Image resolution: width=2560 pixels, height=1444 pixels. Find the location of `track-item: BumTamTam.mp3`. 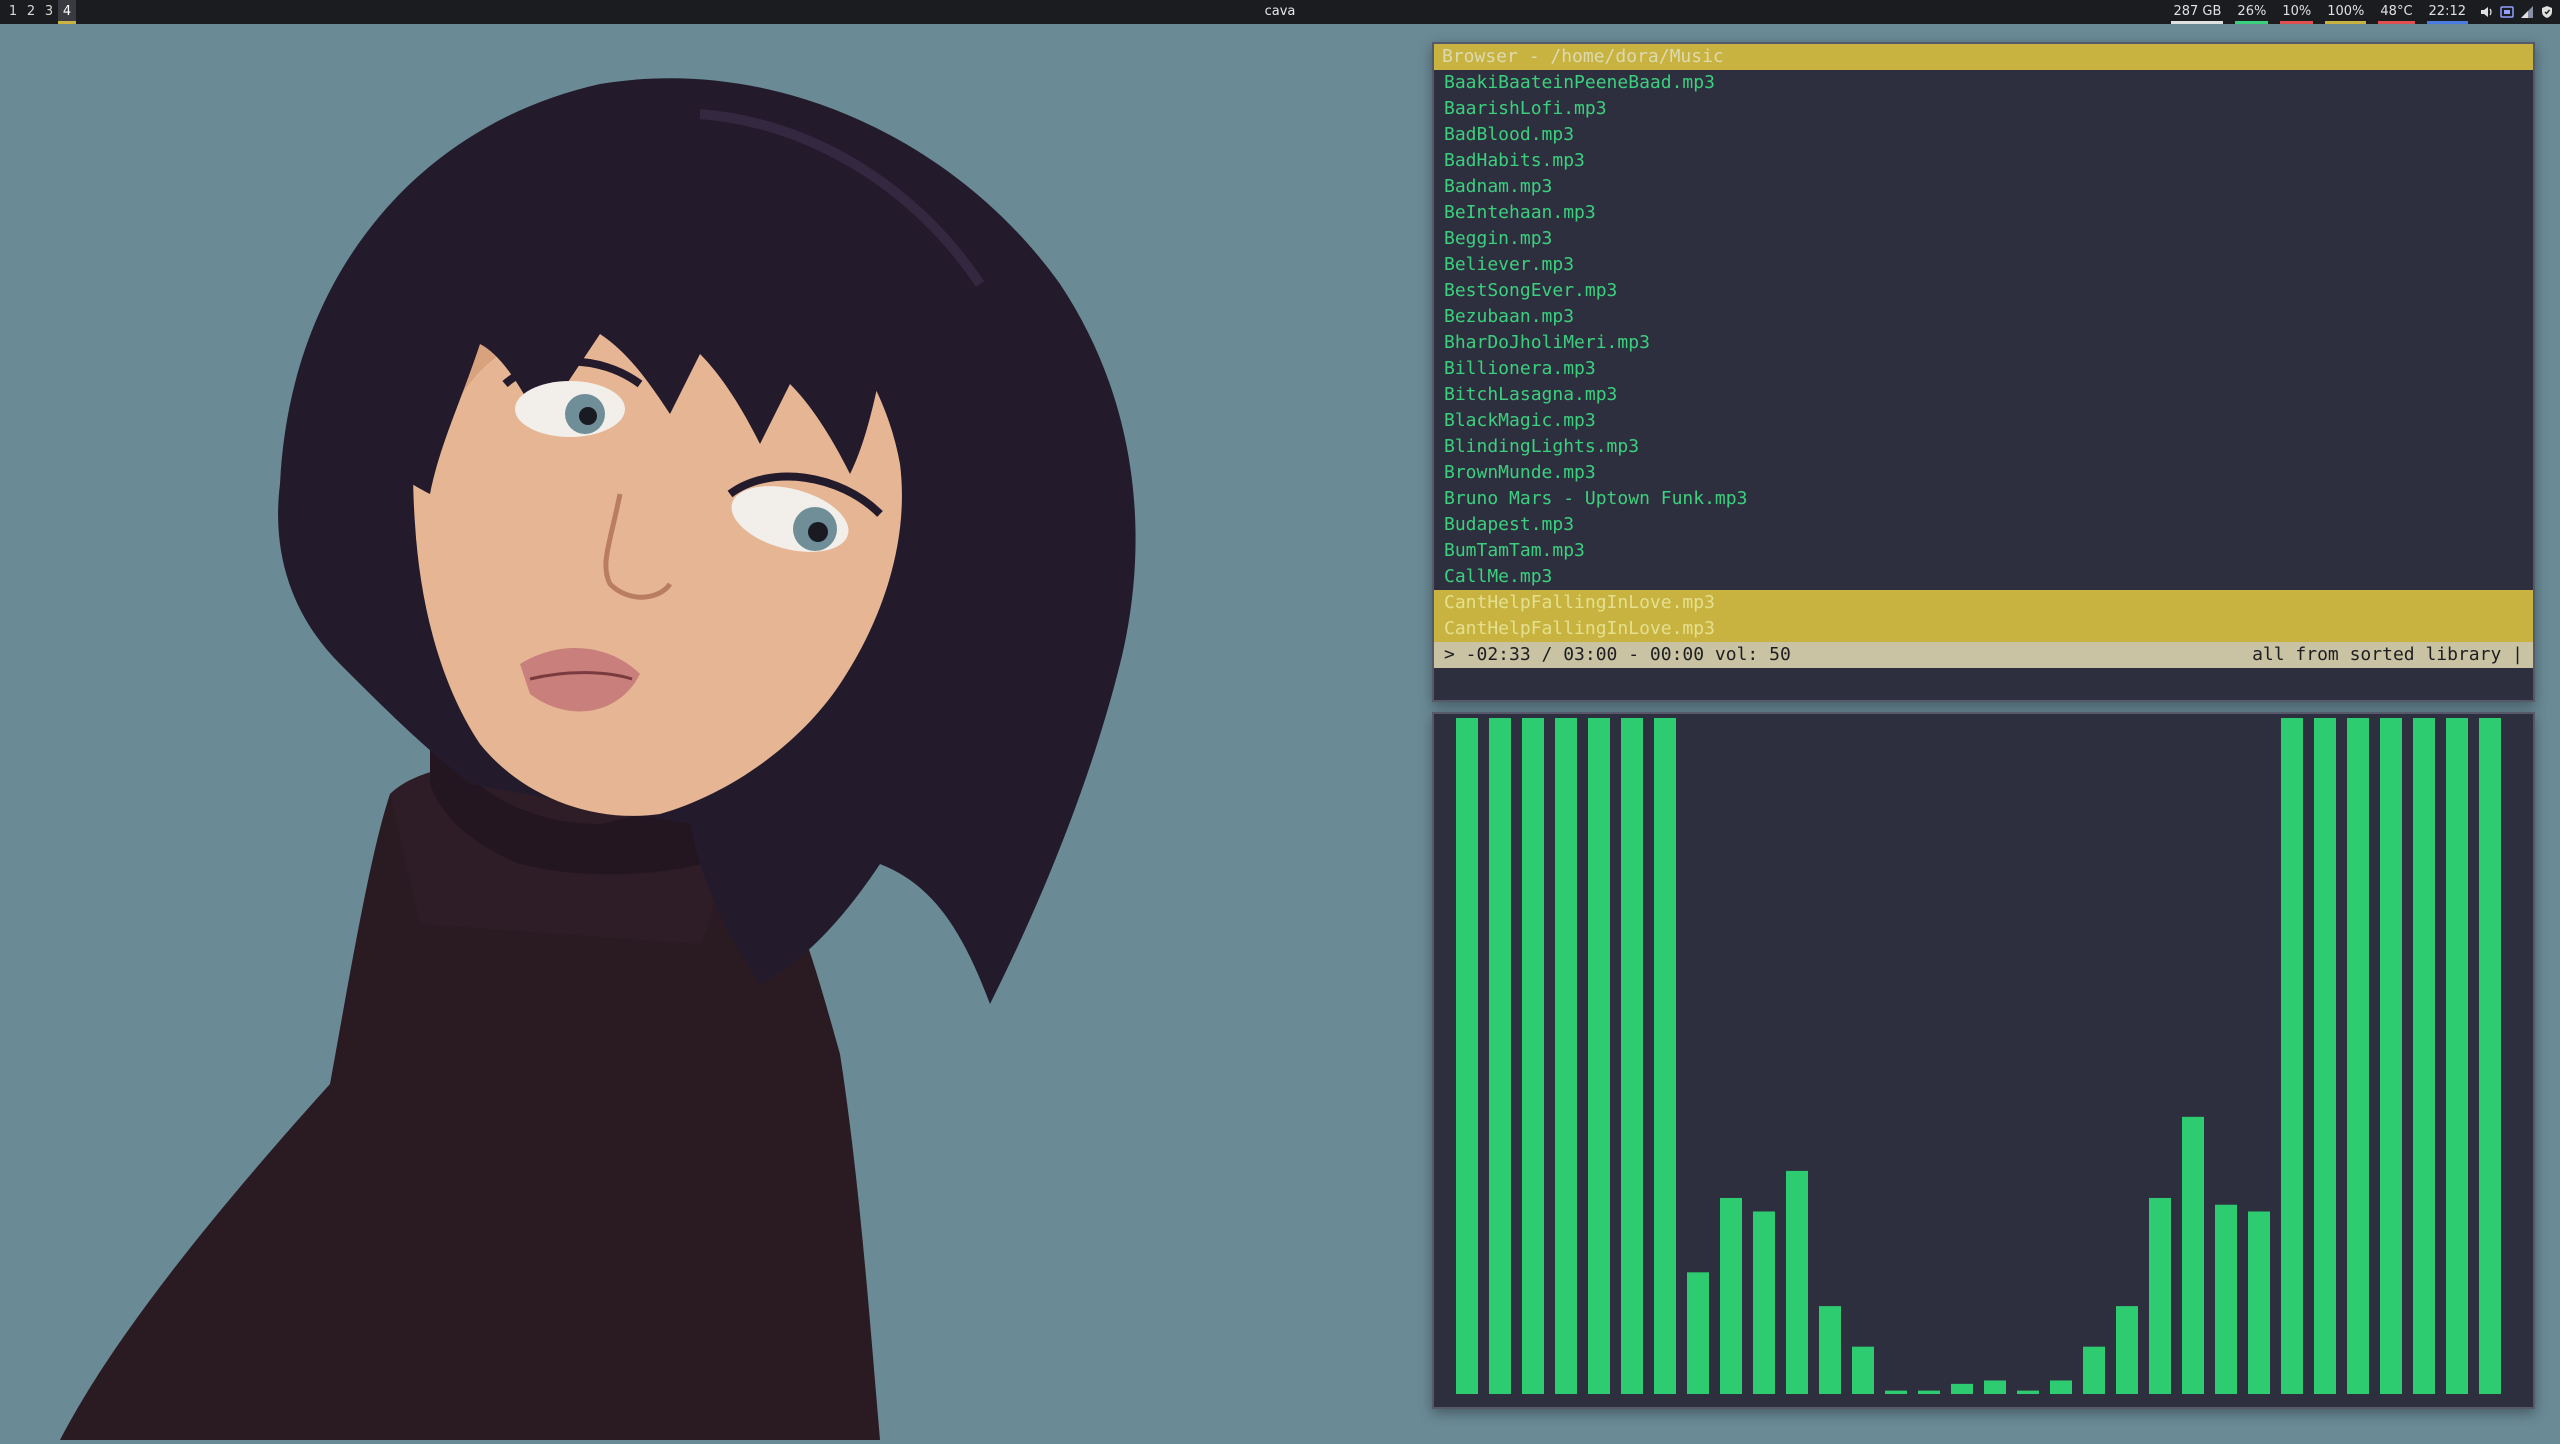

track-item: BumTamTam.mp3 is located at coordinates (1983, 551).